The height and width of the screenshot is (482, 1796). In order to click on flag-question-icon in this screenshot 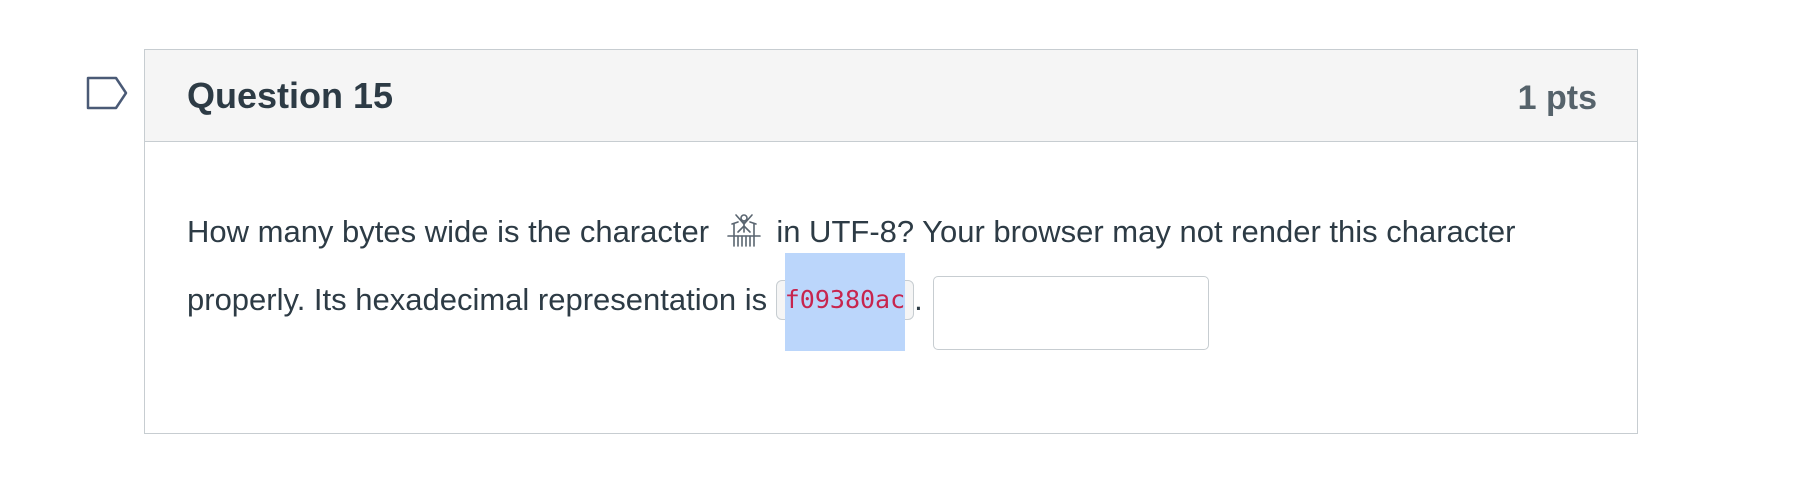, I will do `click(107, 93)`.